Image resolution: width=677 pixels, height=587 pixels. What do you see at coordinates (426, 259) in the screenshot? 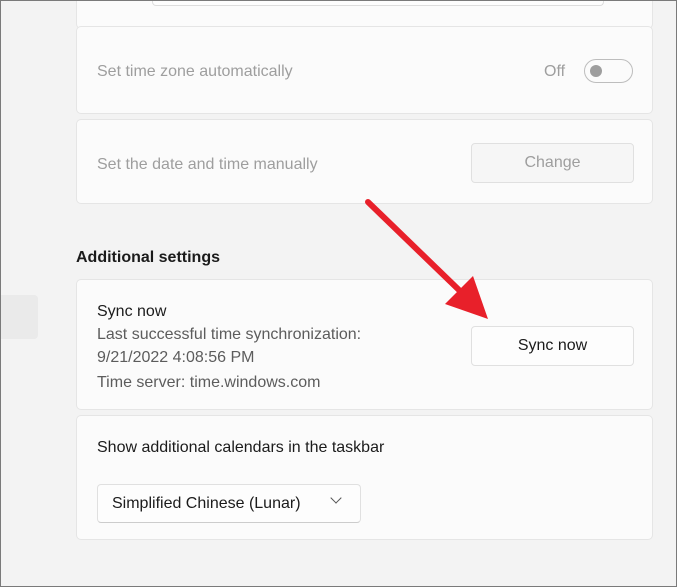
I see `red-arrow-annotation` at bounding box center [426, 259].